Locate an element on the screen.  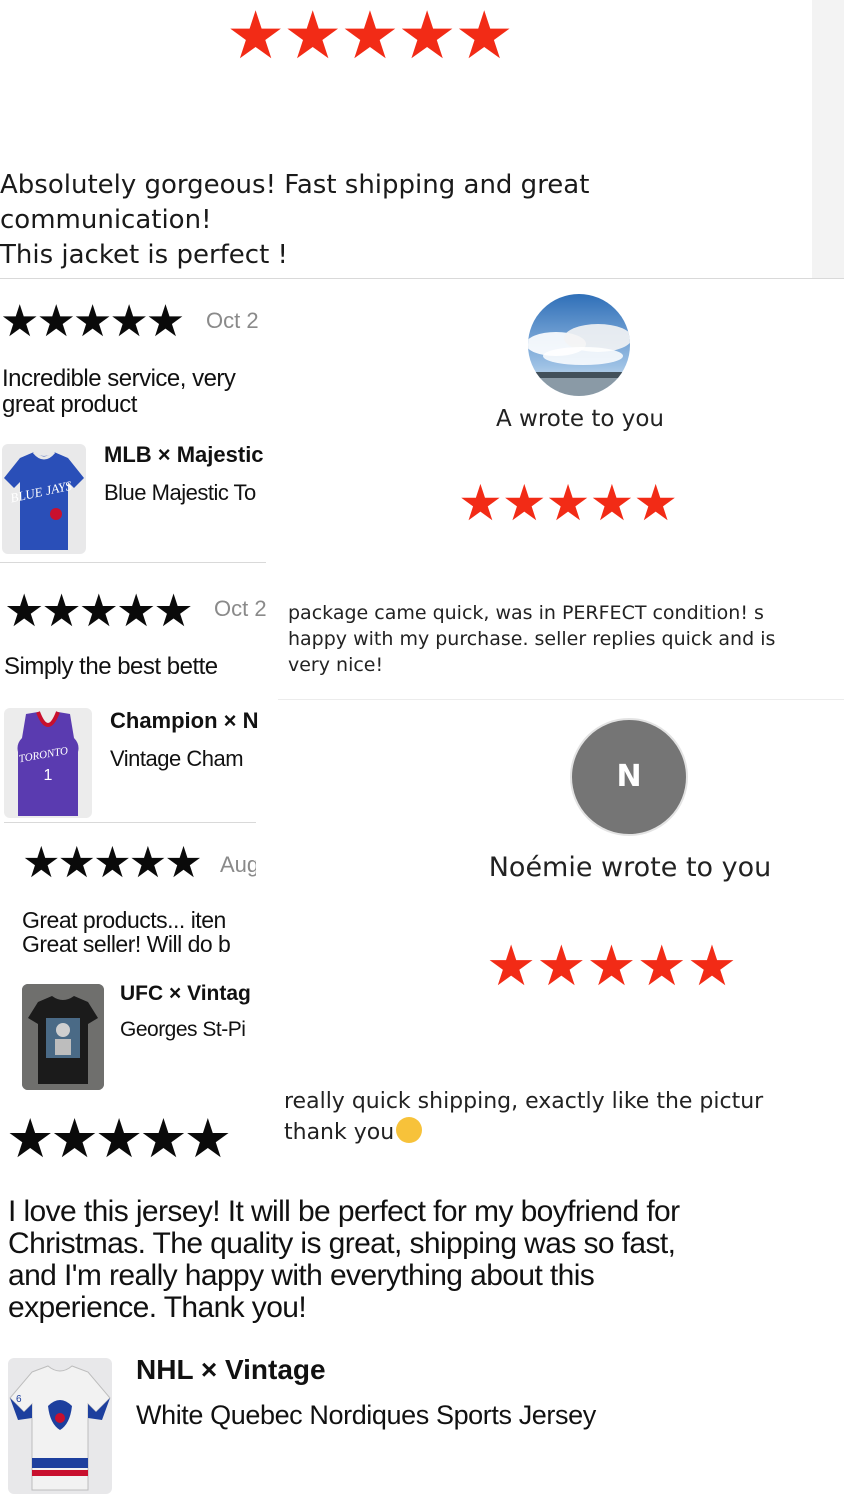
review-text: Incredible service, very great product is located at coordinates (119, 391).